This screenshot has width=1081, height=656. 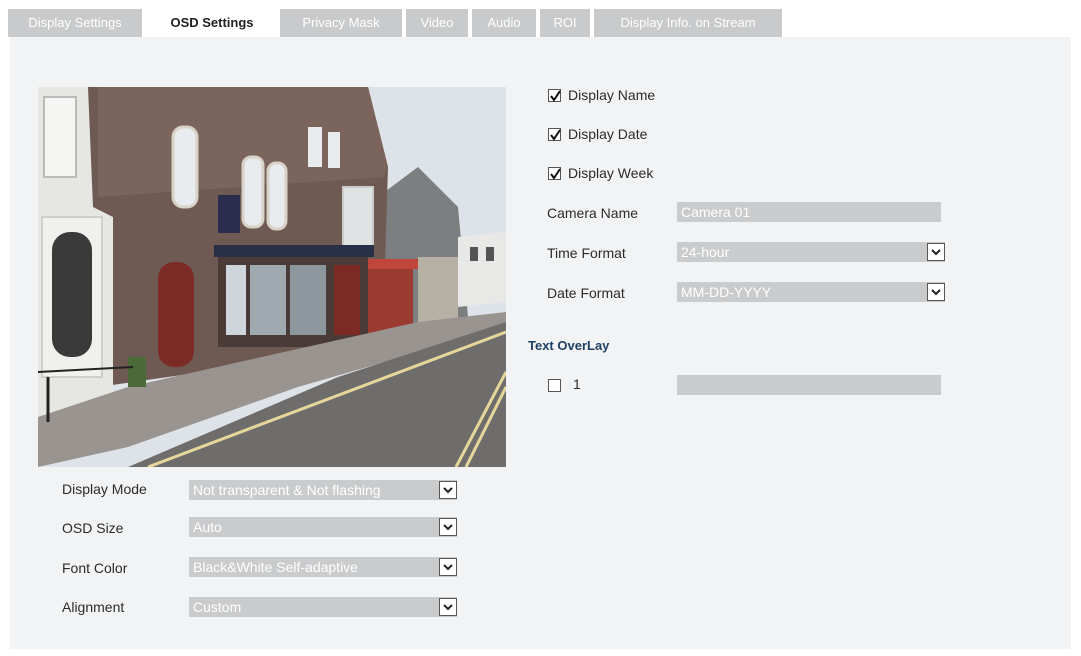 What do you see at coordinates (611, 173) in the screenshot?
I see `display-week-label: Display Week` at bounding box center [611, 173].